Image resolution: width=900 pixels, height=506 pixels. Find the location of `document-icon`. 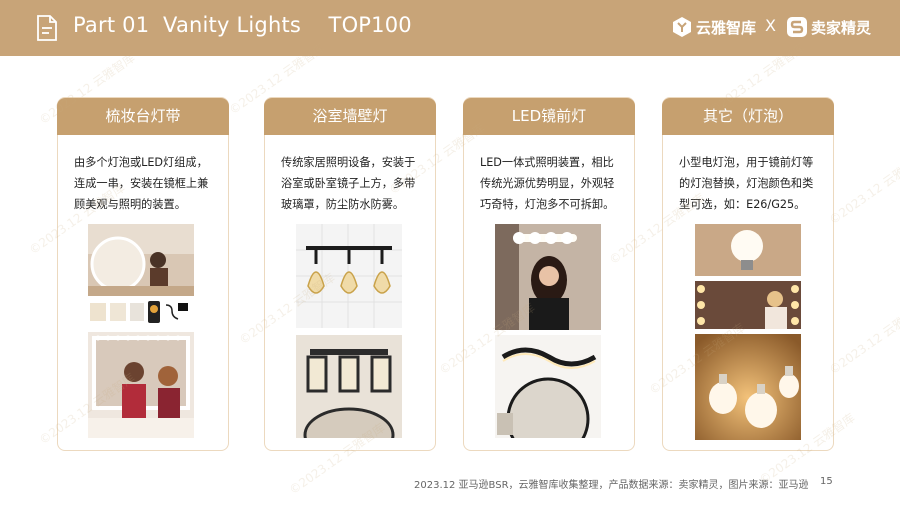

document-icon is located at coordinates (47, 28).